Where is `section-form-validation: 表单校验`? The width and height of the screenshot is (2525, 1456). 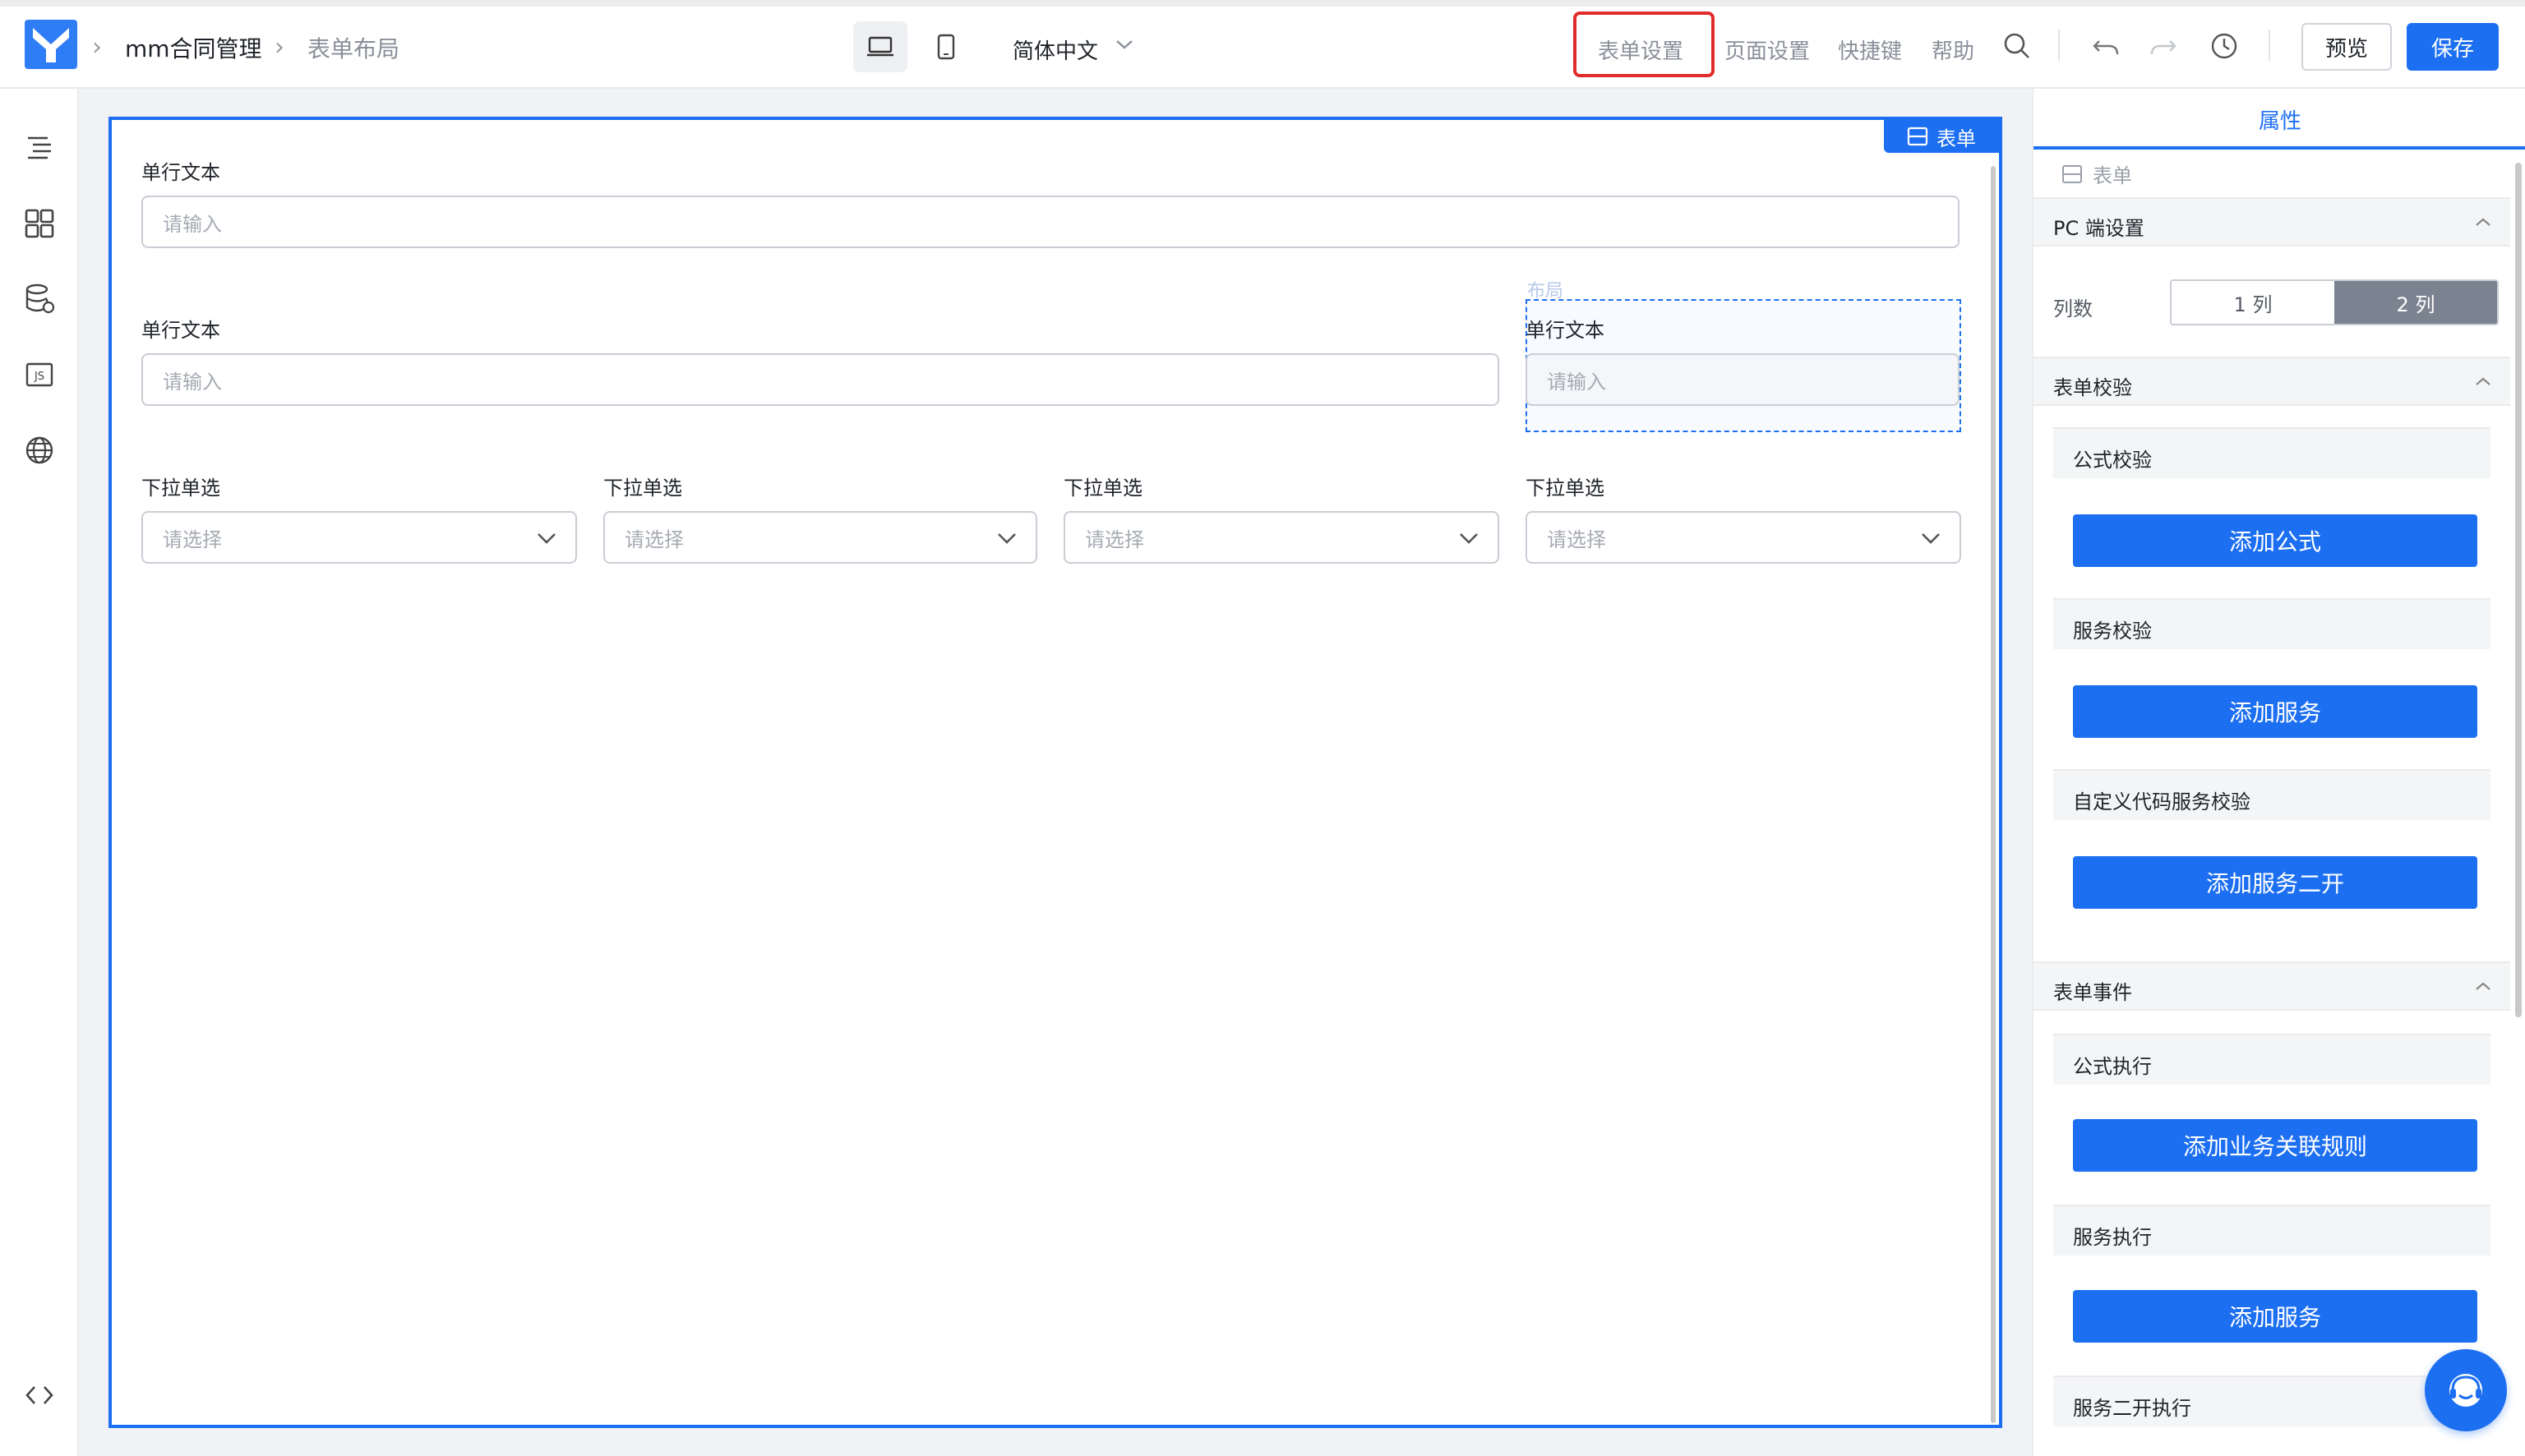
section-form-validation: 表单校验 is located at coordinates (2271, 381).